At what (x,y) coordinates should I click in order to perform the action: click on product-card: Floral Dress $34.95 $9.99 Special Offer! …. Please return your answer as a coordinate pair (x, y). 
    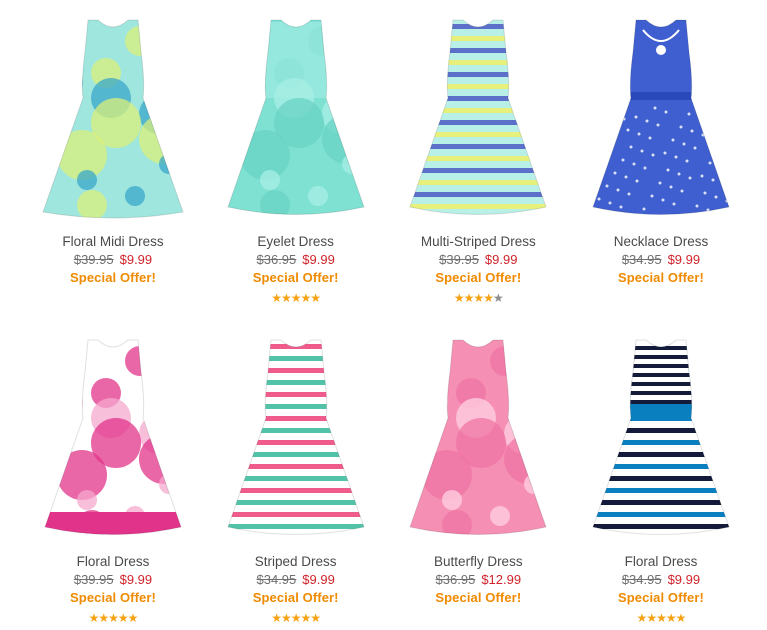
    Looking at the image, I should click on (661, 478).